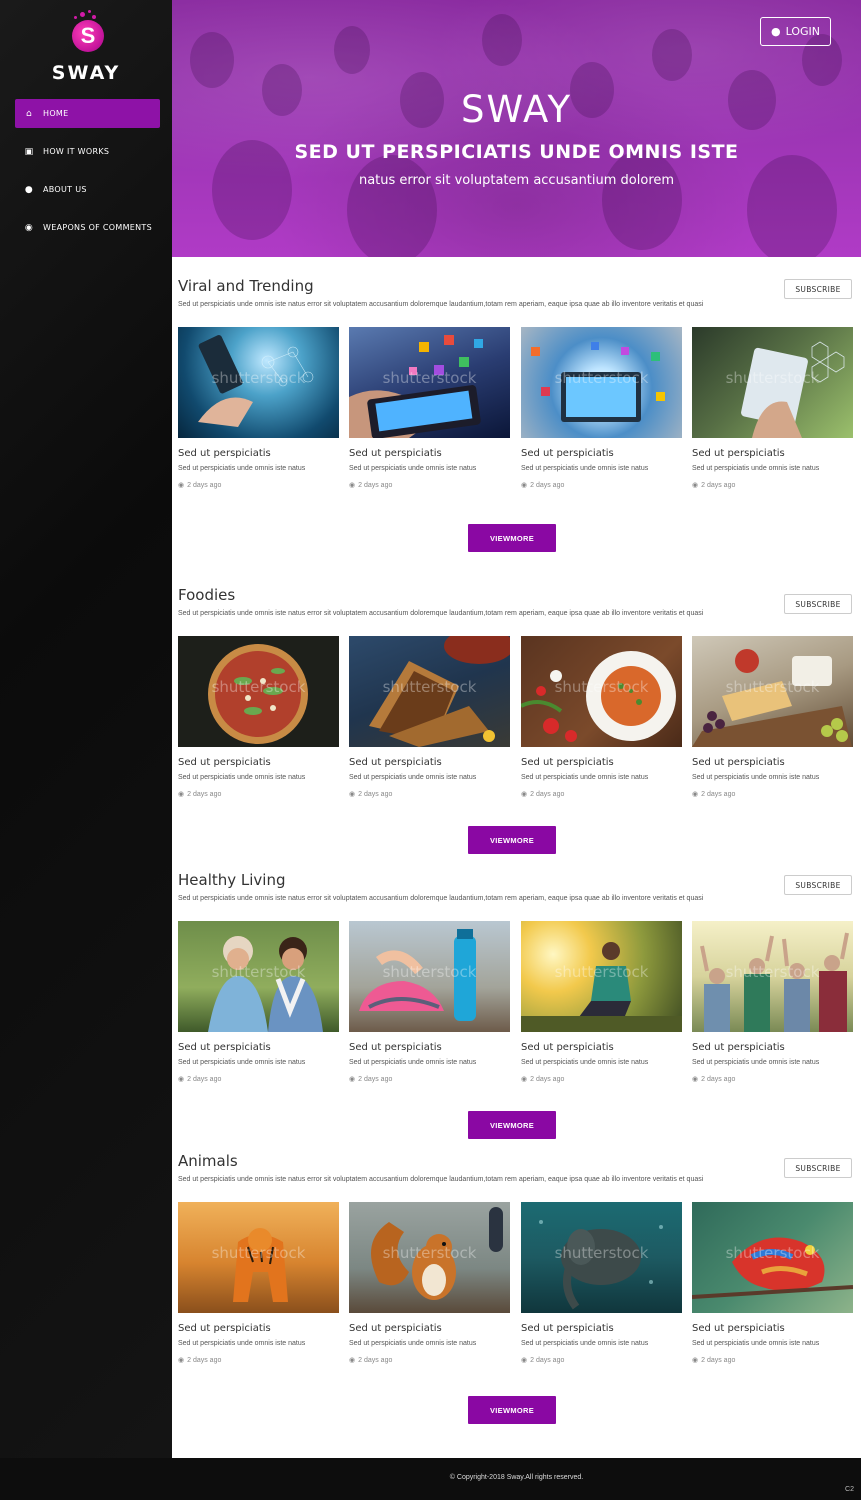 This screenshot has width=861, height=1500. What do you see at coordinates (772, 976) in the screenshot?
I see `card-image-happy-seniors: shutterstock` at bounding box center [772, 976].